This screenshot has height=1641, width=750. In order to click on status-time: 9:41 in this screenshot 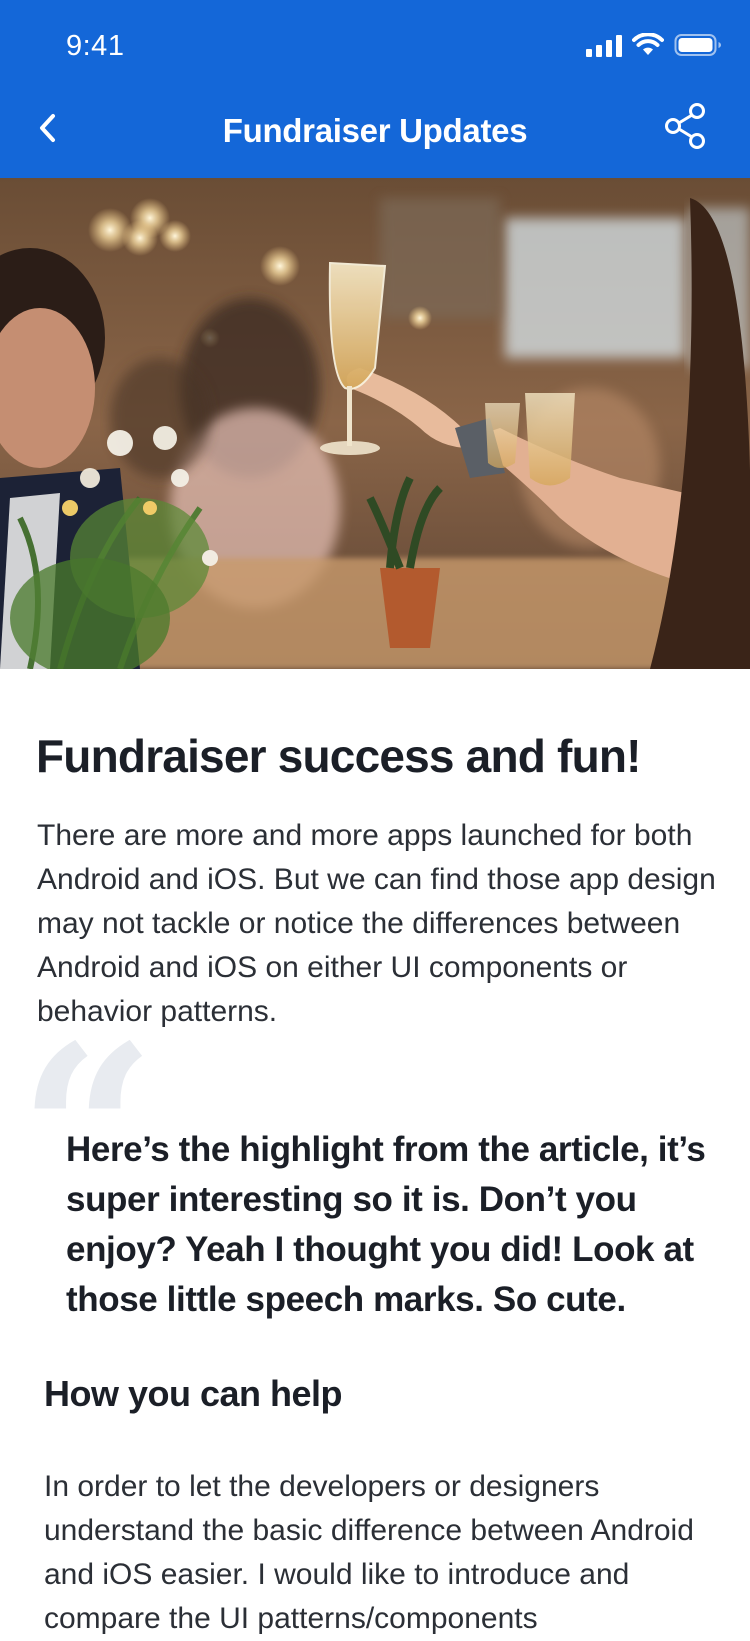, I will do `click(95, 46)`.